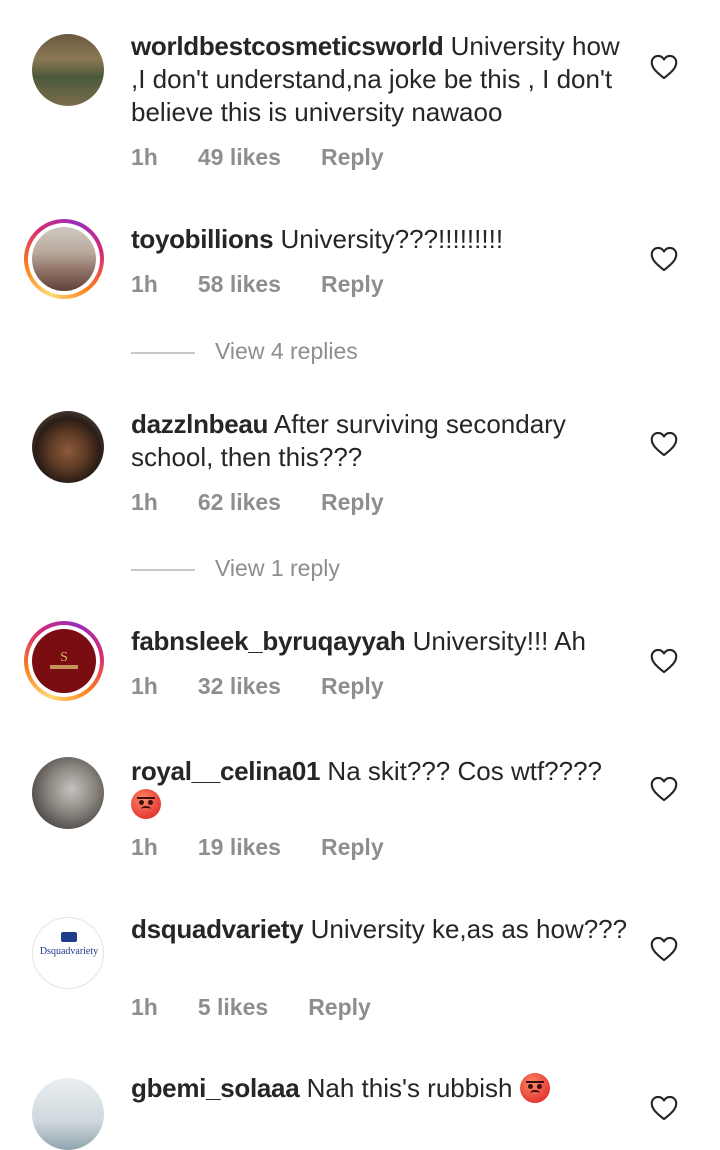  Describe the element at coordinates (268, 641) in the screenshot. I see `comment-username: fabnsleek_byruqayyah` at that location.